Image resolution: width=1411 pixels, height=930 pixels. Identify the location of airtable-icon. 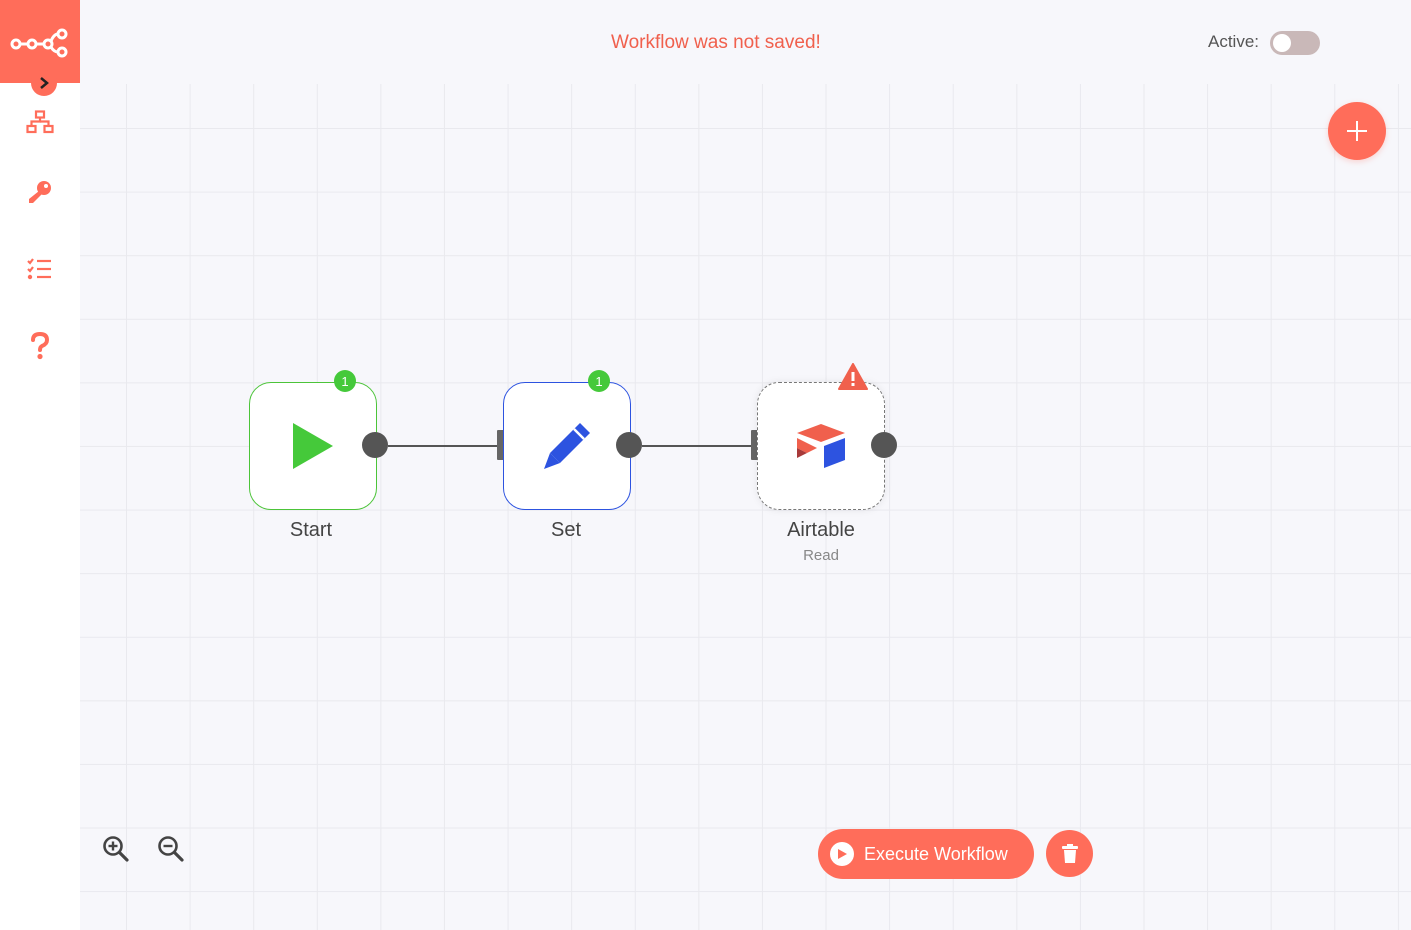
(821, 446).